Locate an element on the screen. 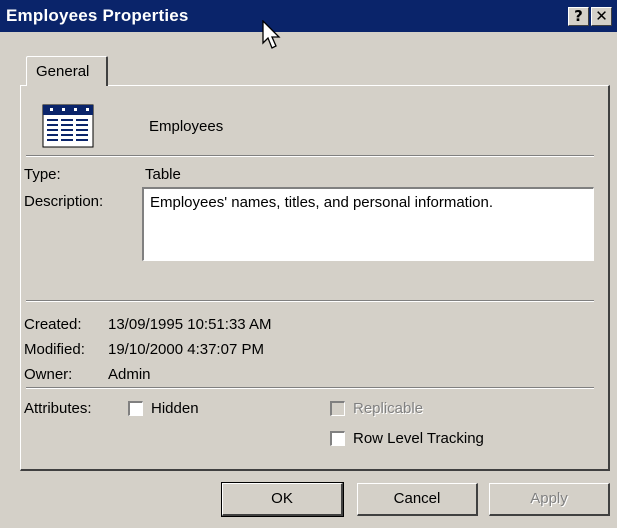  hidden-checkbox is located at coordinates (135, 408).